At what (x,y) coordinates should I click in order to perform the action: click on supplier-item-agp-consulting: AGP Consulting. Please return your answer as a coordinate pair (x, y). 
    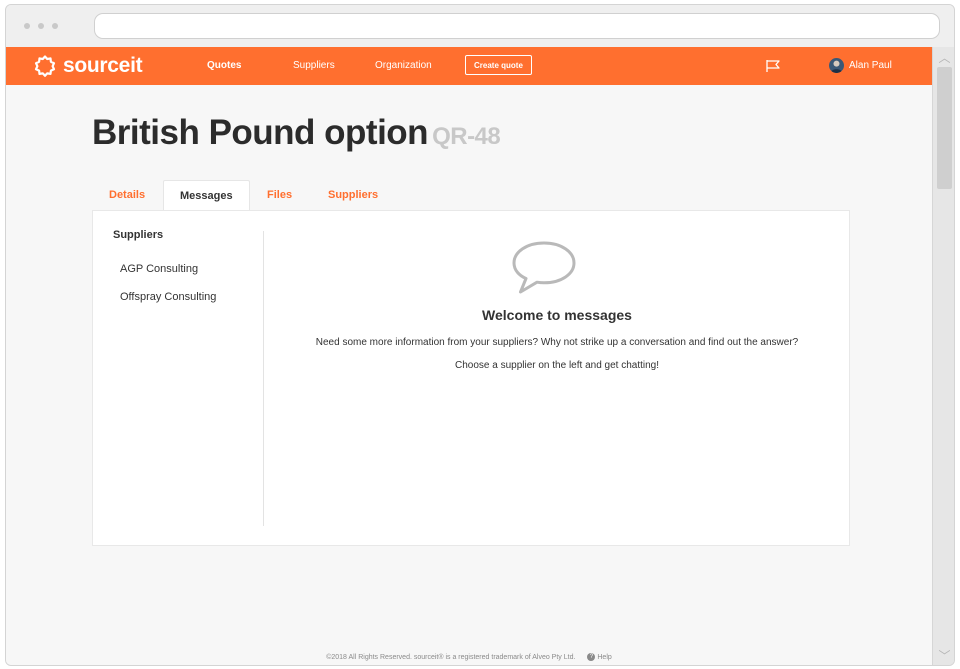
    Looking at the image, I should click on (159, 269).